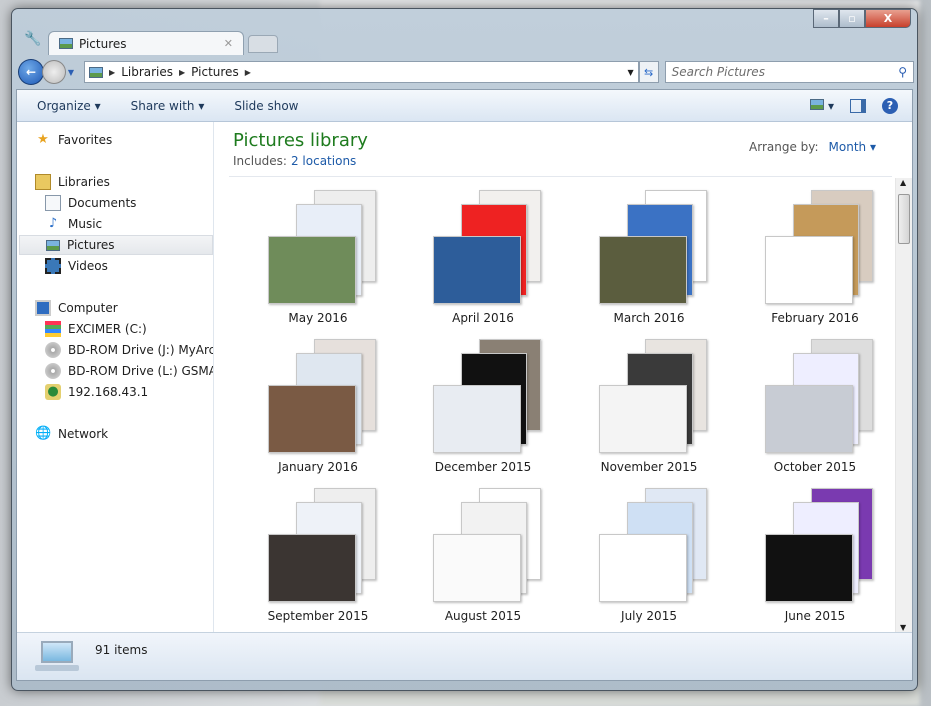  I want to click on includes-line: Includes: 2 locations, so click(294, 161).